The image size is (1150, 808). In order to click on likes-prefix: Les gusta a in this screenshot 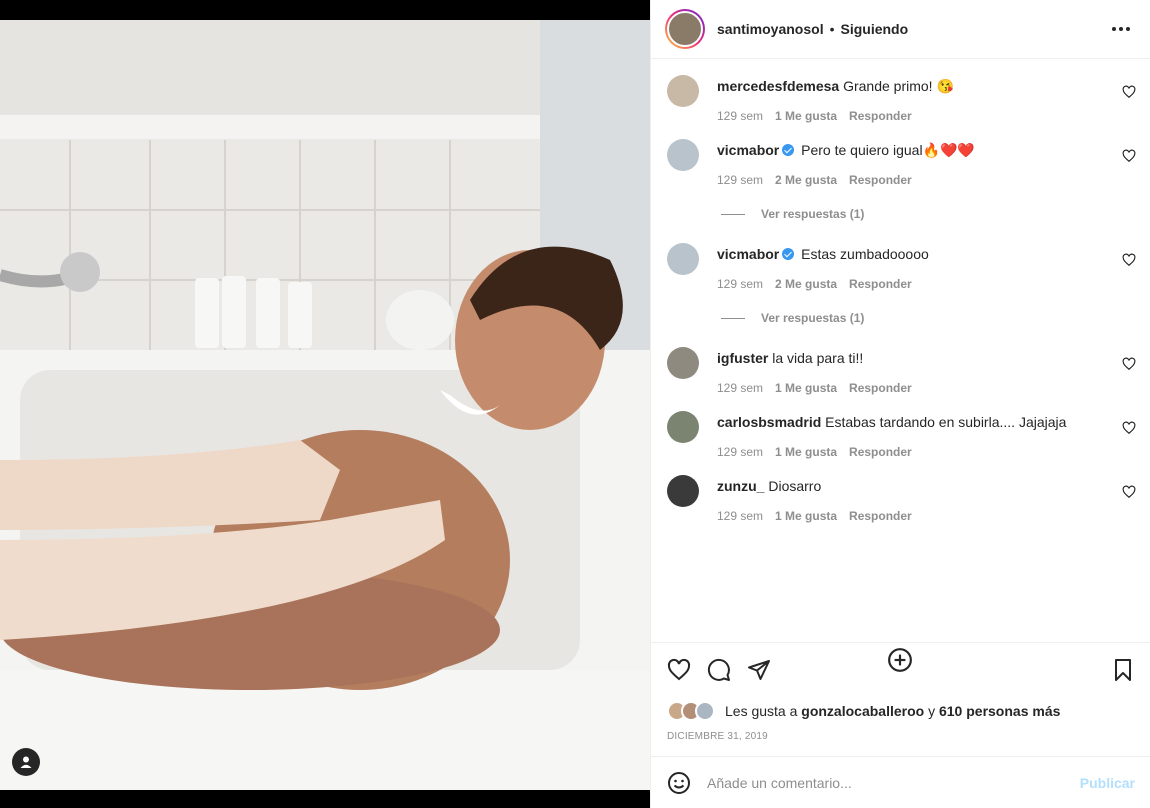, I will do `click(761, 711)`.